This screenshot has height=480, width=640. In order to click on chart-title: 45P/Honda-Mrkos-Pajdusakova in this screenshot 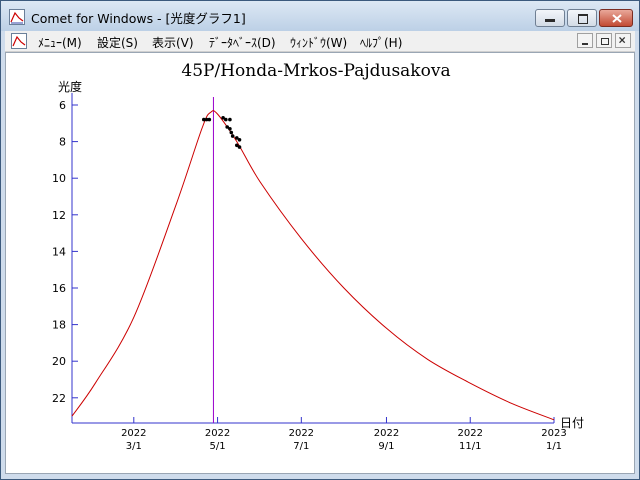, I will do `click(315, 71)`.